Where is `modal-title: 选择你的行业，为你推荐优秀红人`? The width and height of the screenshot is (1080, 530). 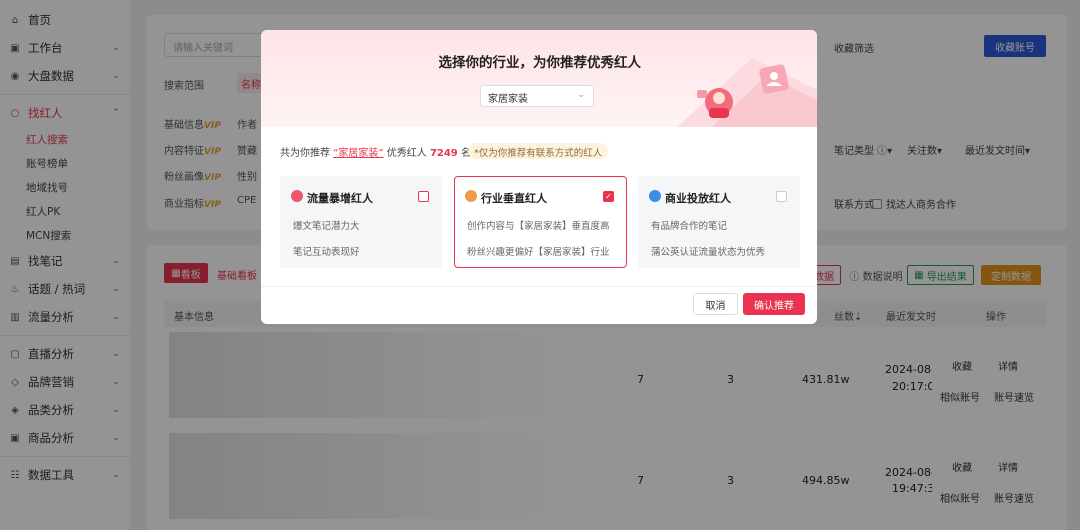
modal-title: 选择你的行业，为你推荐优秀红人 is located at coordinates (540, 63).